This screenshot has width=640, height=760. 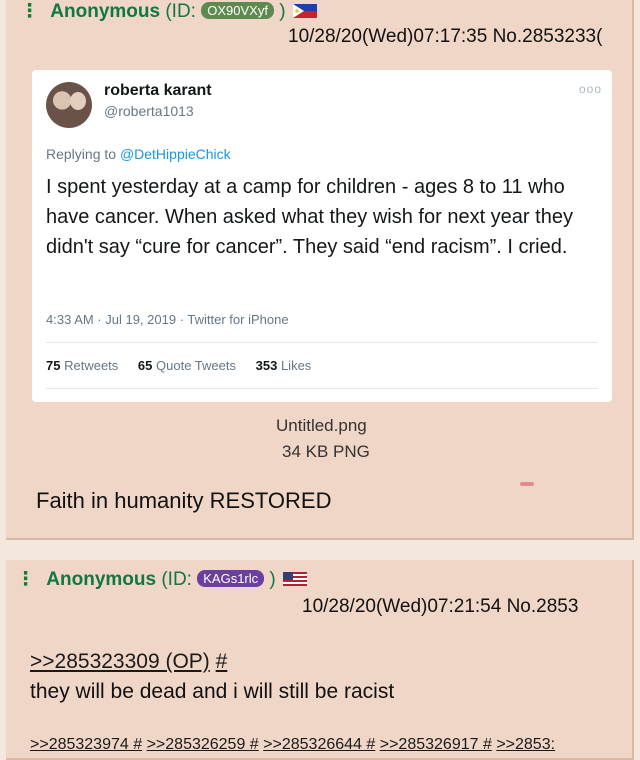 I want to click on backlink: >>285326259 #, so click(x=203, y=744).